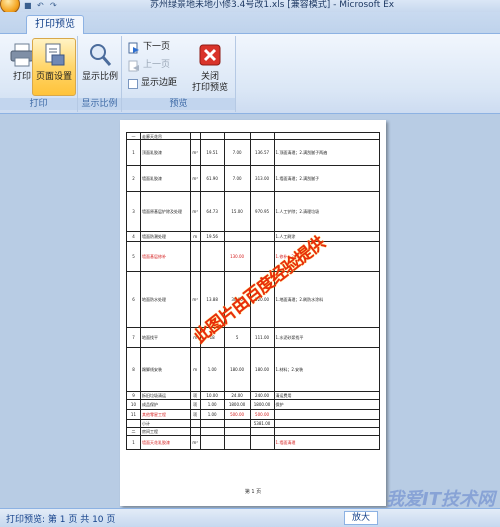 This screenshot has width=500, height=527. What do you see at coordinates (100, 67) in the screenshot?
I see `zoom-button: 显示比例` at bounding box center [100, 67].